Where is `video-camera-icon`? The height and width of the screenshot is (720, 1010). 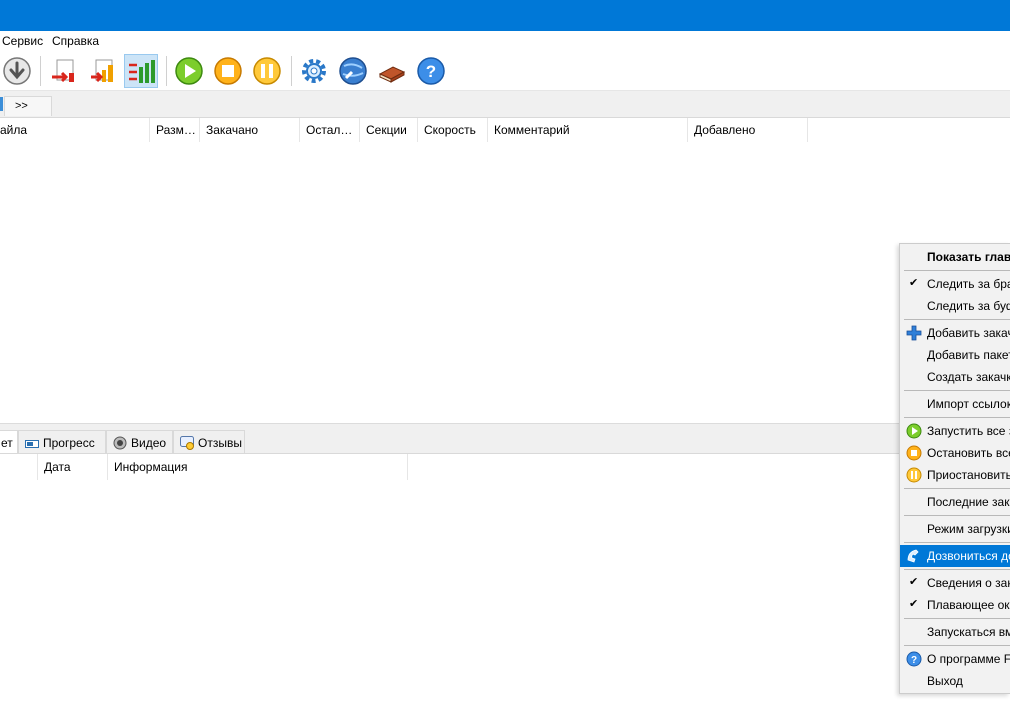 video-camera-icon is located at coordinates (120, 444).